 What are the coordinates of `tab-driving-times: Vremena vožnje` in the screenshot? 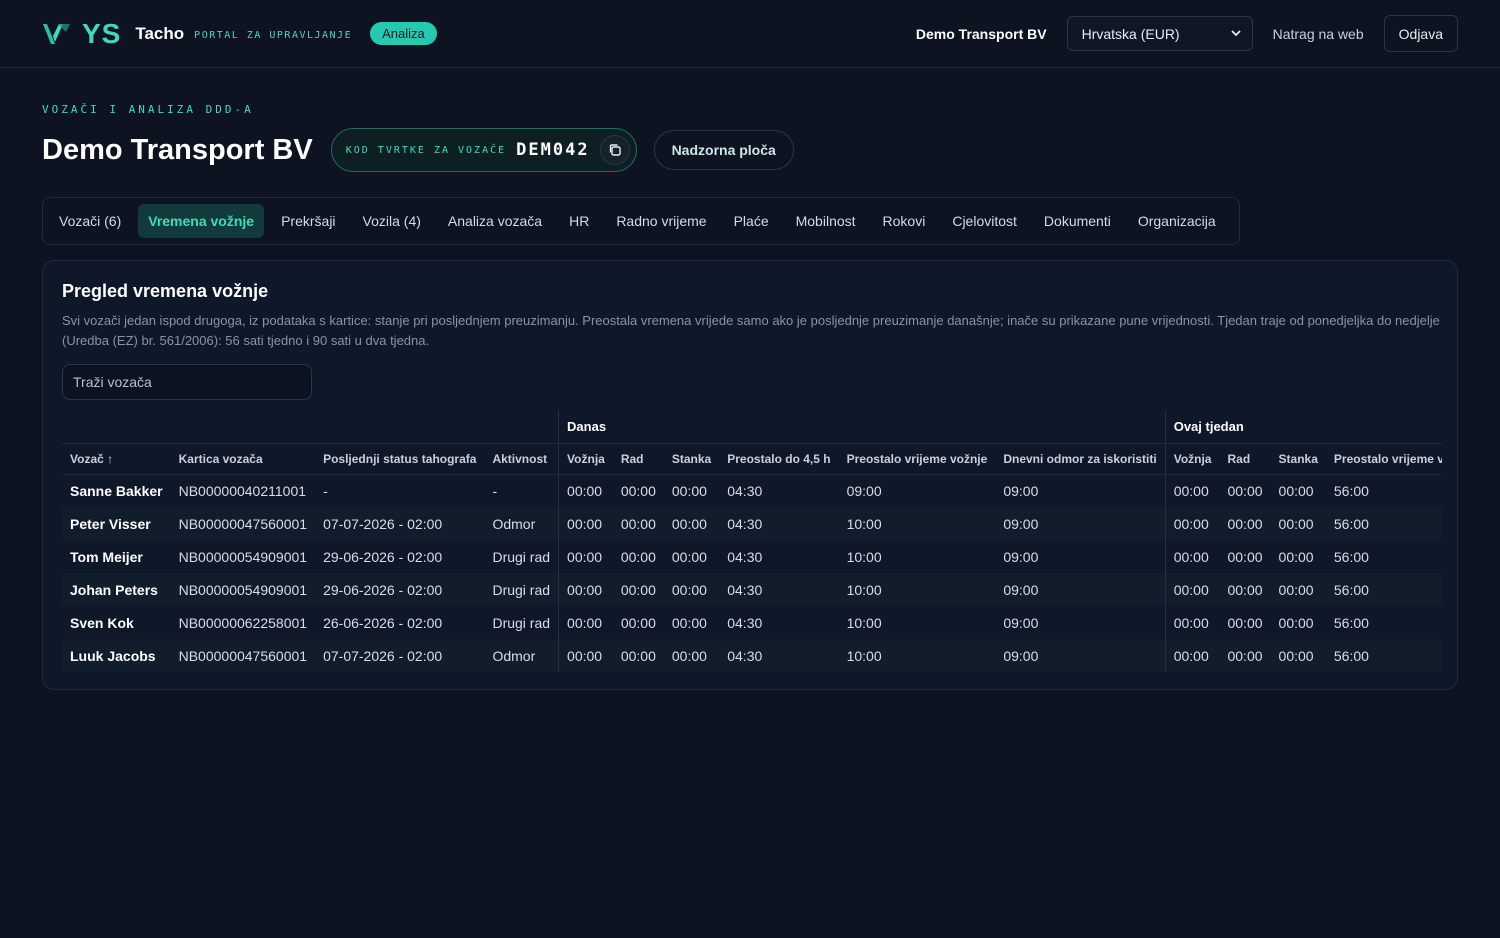 It's located at (201, 221).